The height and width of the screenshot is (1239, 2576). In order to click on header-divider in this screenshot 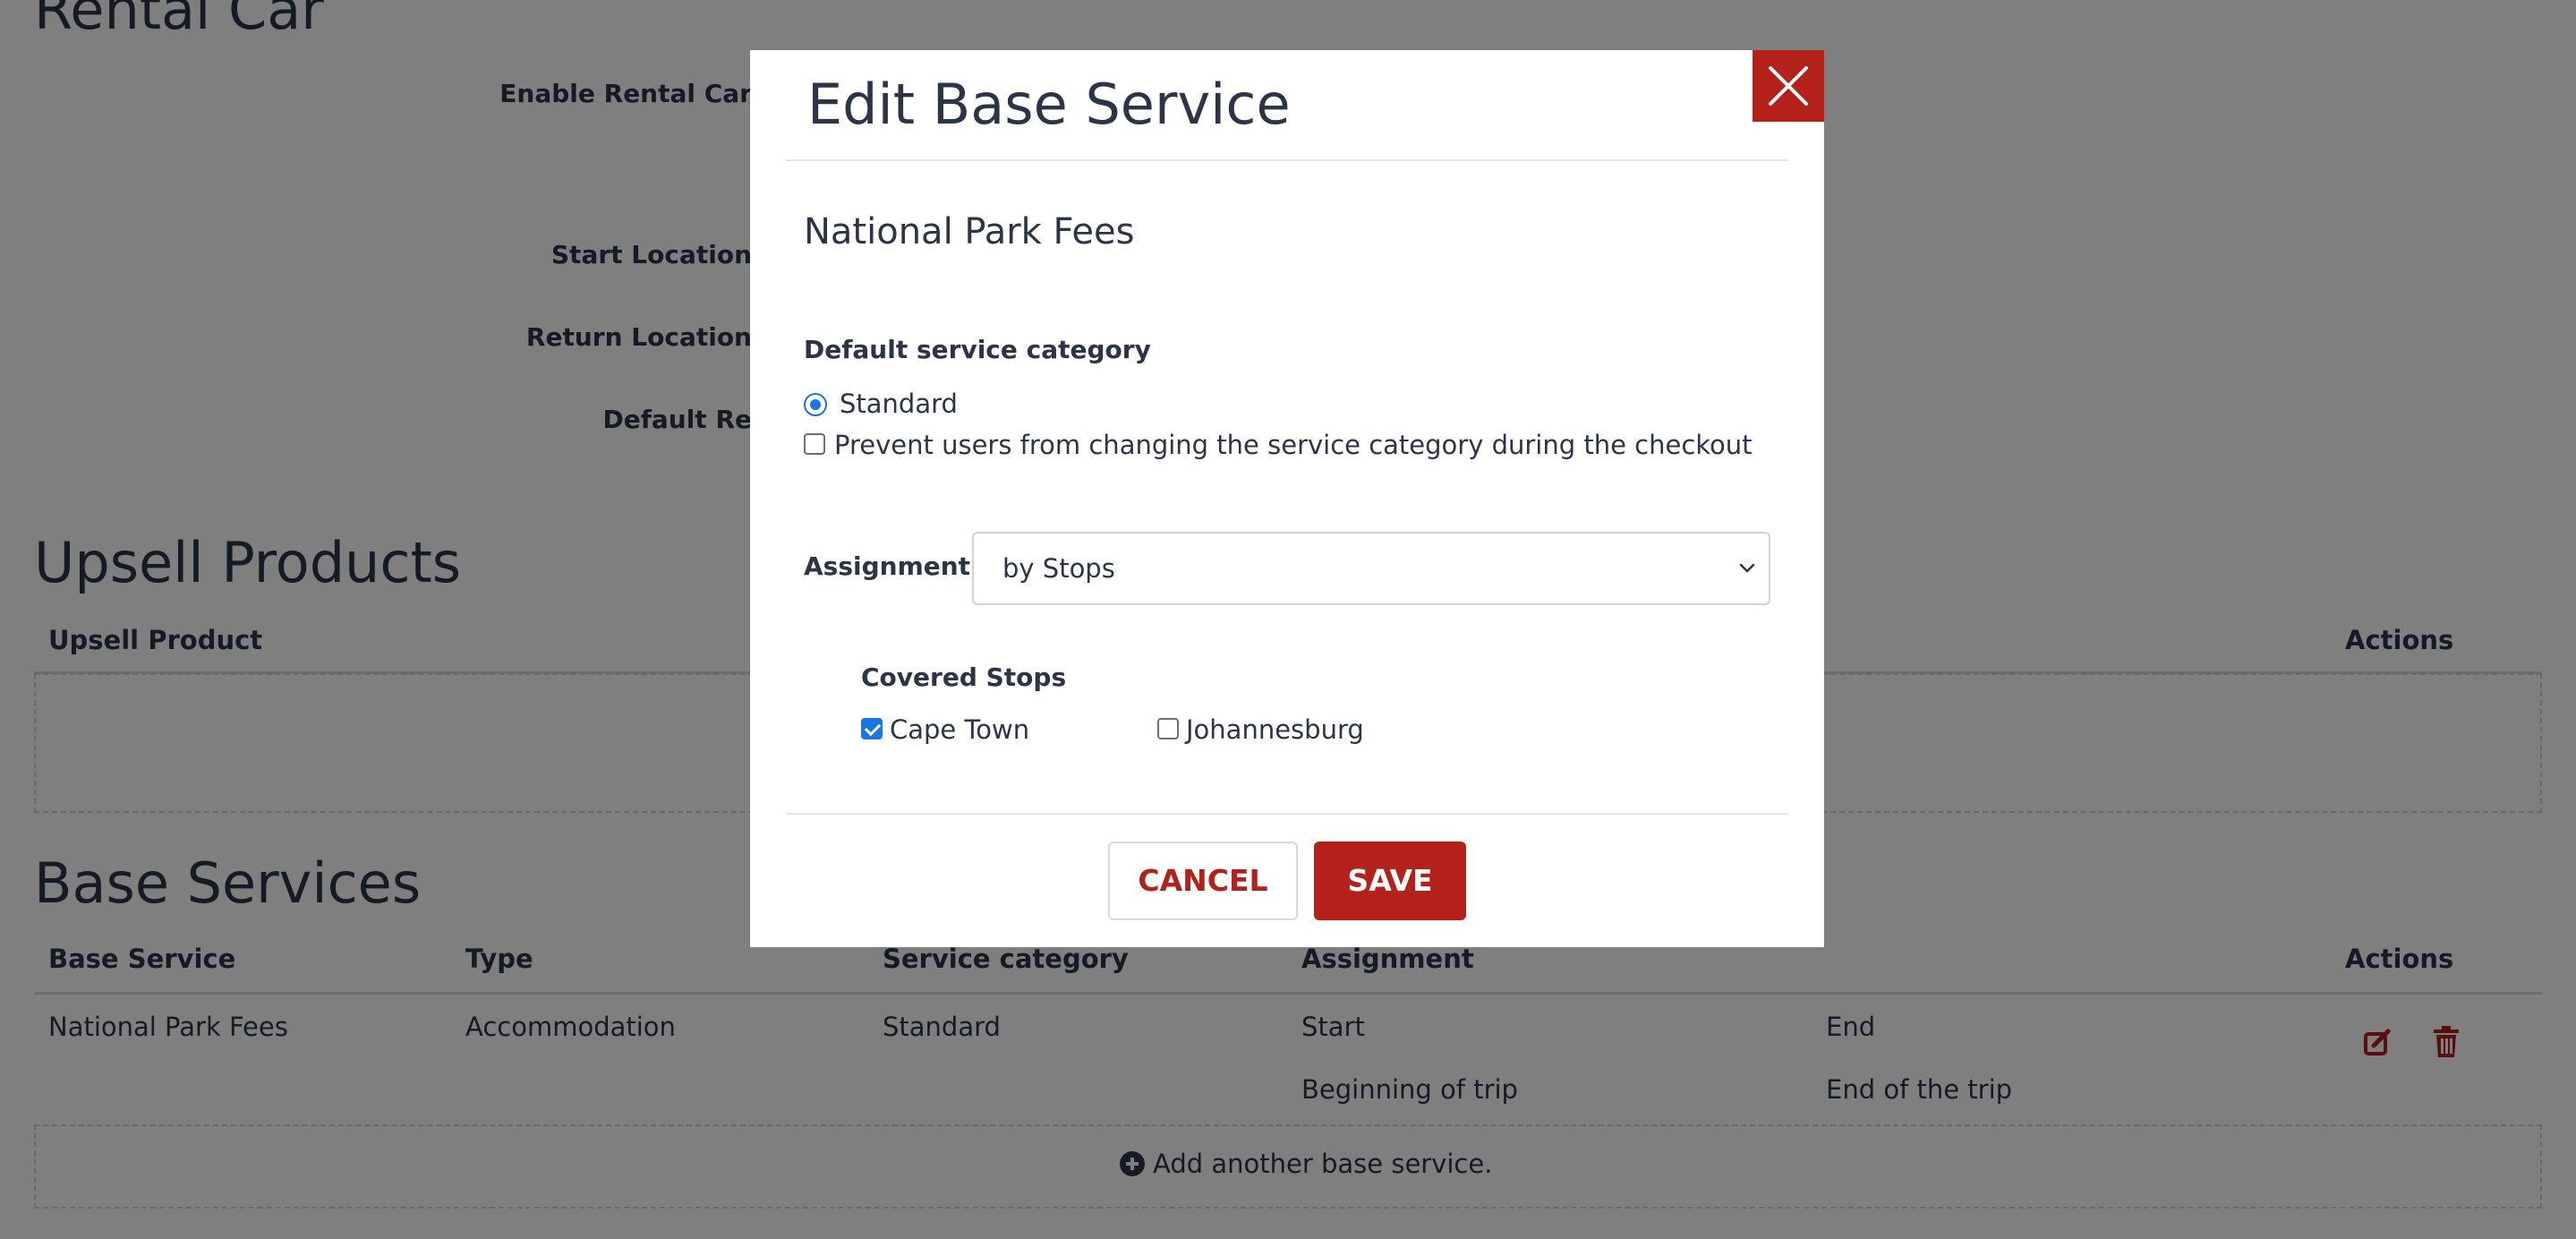, I will do `click(1287, 160)`.